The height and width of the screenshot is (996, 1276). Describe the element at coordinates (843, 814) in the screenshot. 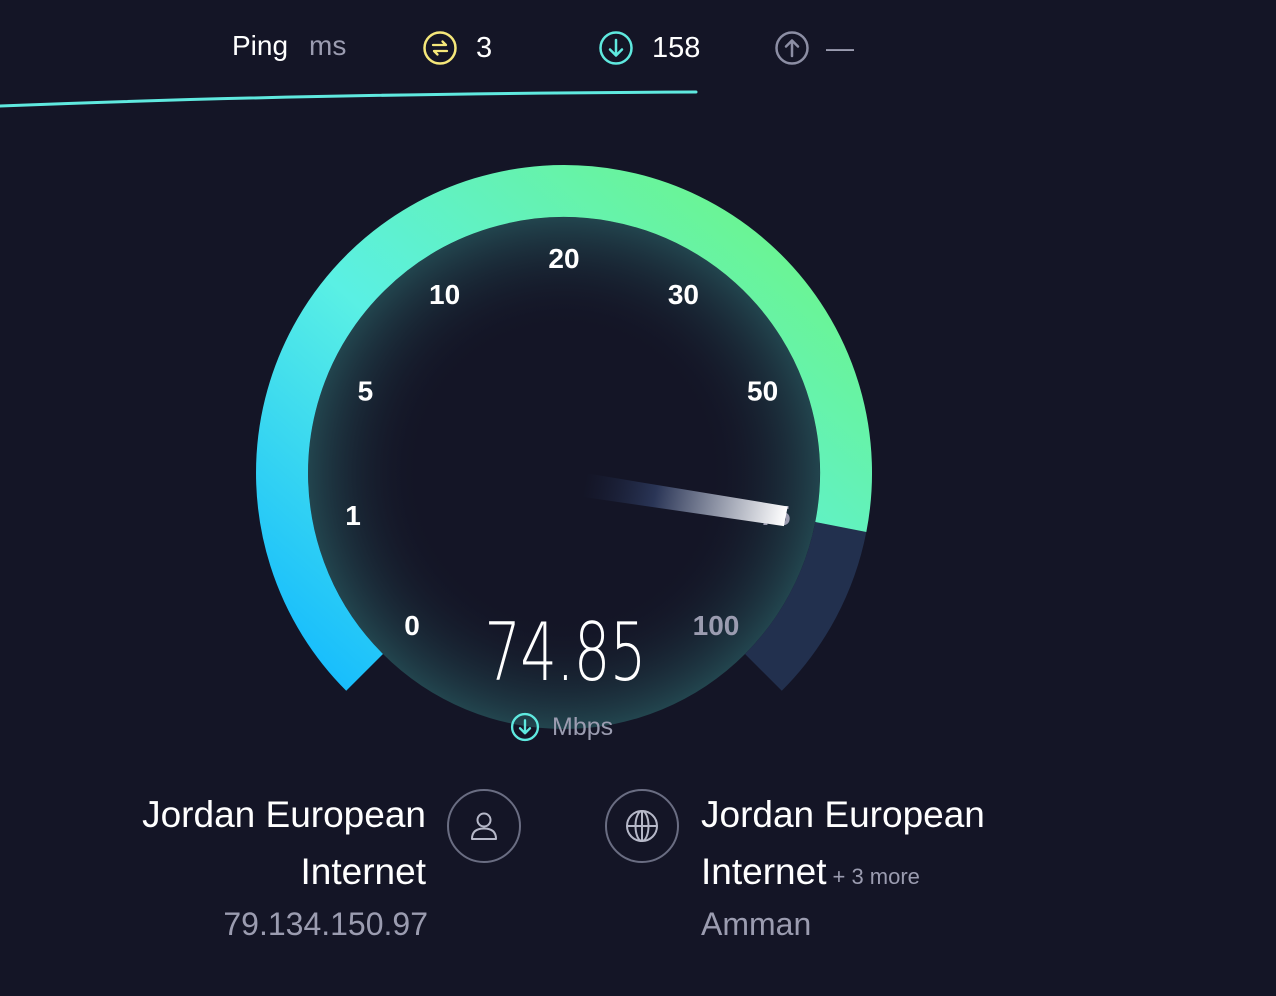

I see `server-name-line1: Jordan European` at that location.